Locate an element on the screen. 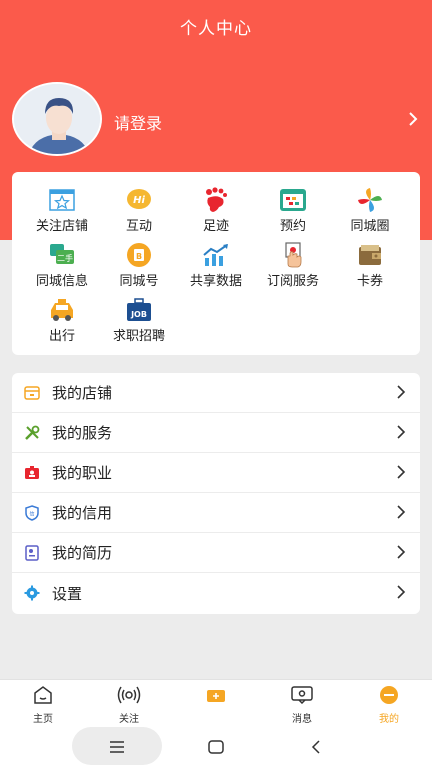  city-id-icon: B is located at coordinates (139, 255).